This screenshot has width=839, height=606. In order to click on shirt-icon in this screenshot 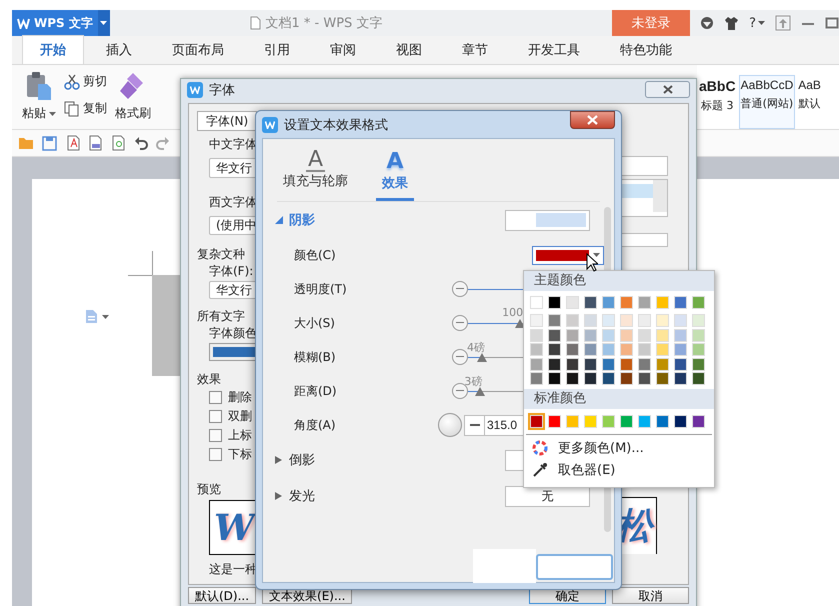, I will do `click(732, 23)`.